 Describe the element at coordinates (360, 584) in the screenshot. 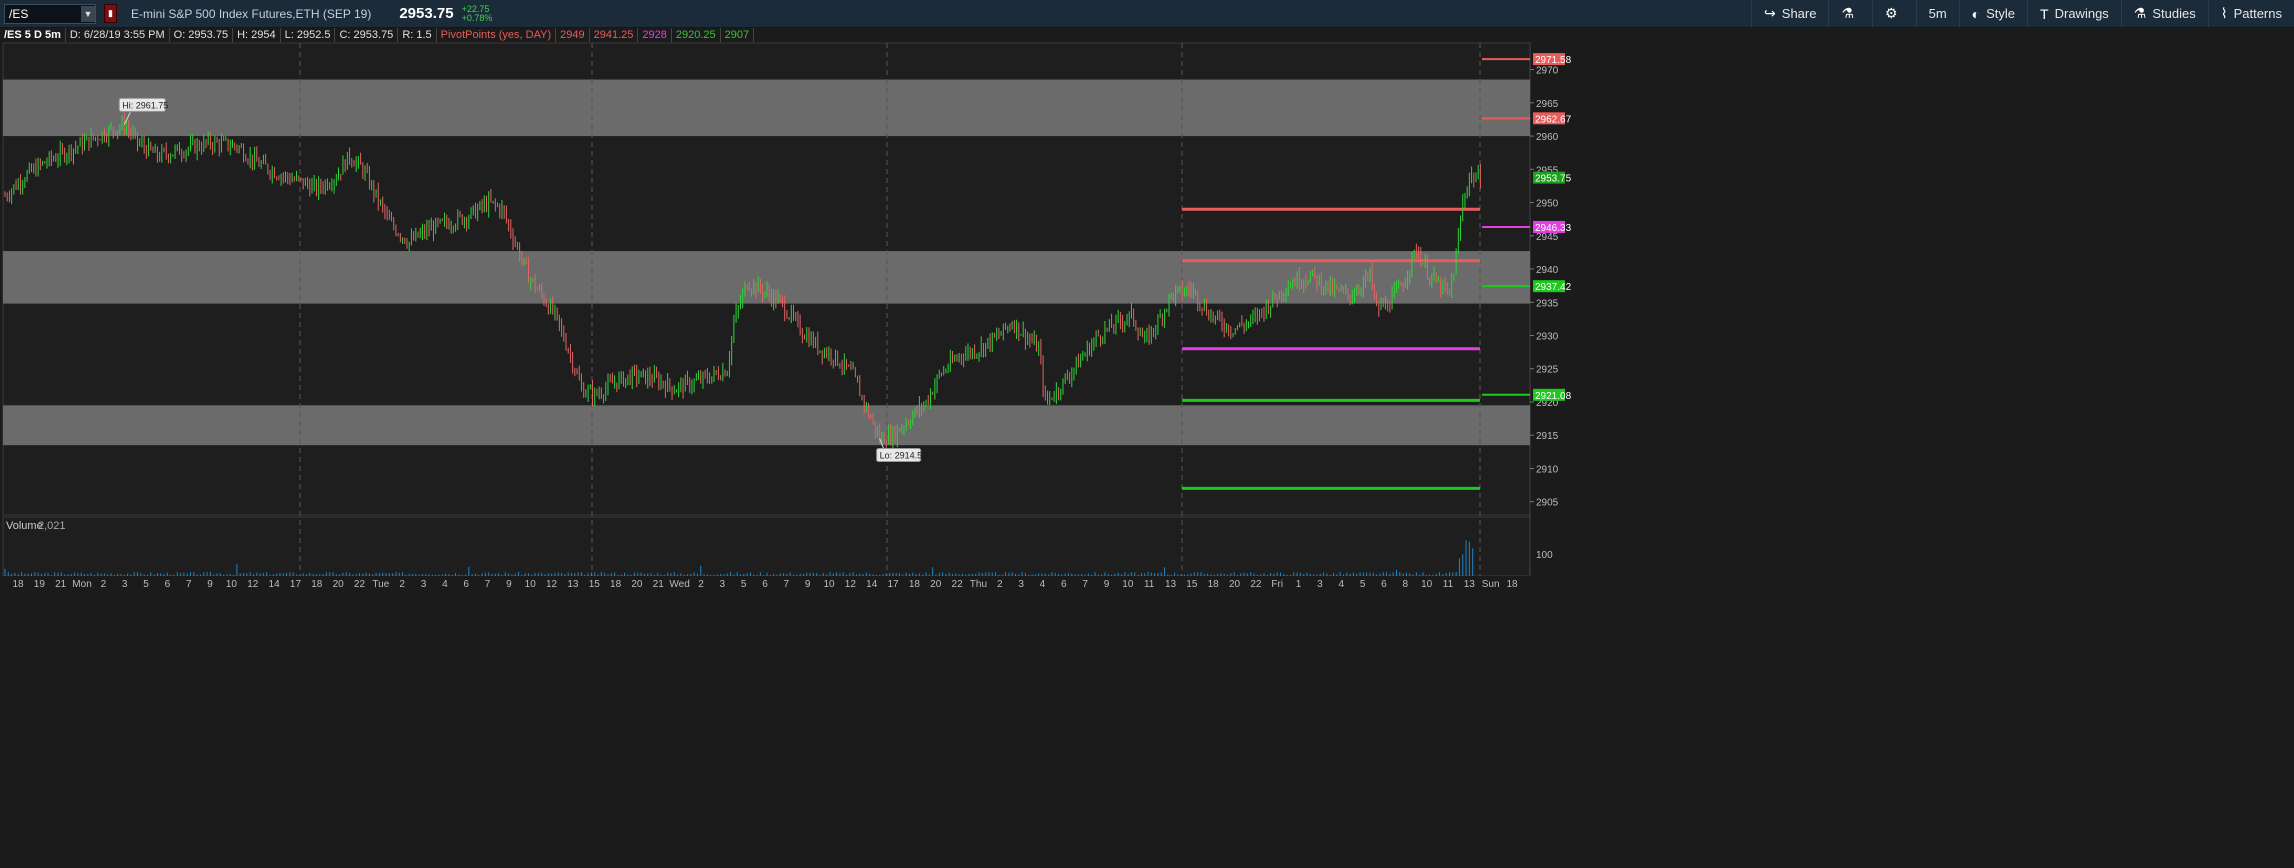

I see `x-tick-label: 22` at that location.